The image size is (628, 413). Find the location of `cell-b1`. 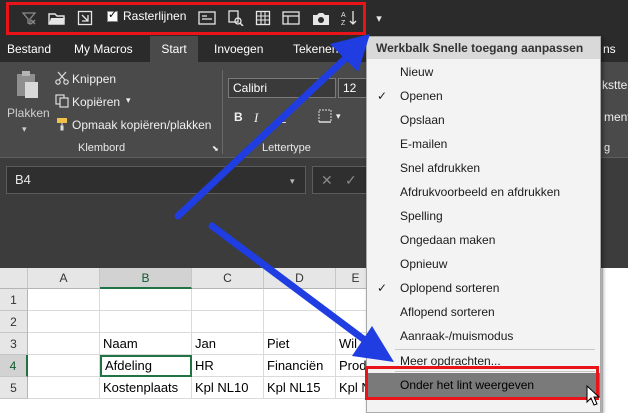

cell-b1 is located at coordinates (146, 300).